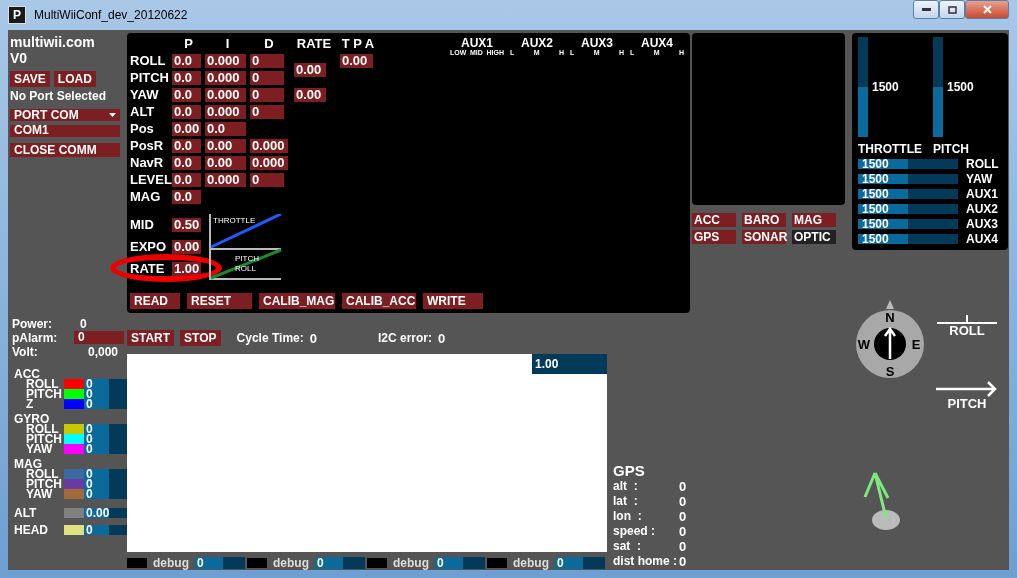  Describe the element at coordinates (634, 531) in the screenshot. I see `gps-label: speed :` at that location.